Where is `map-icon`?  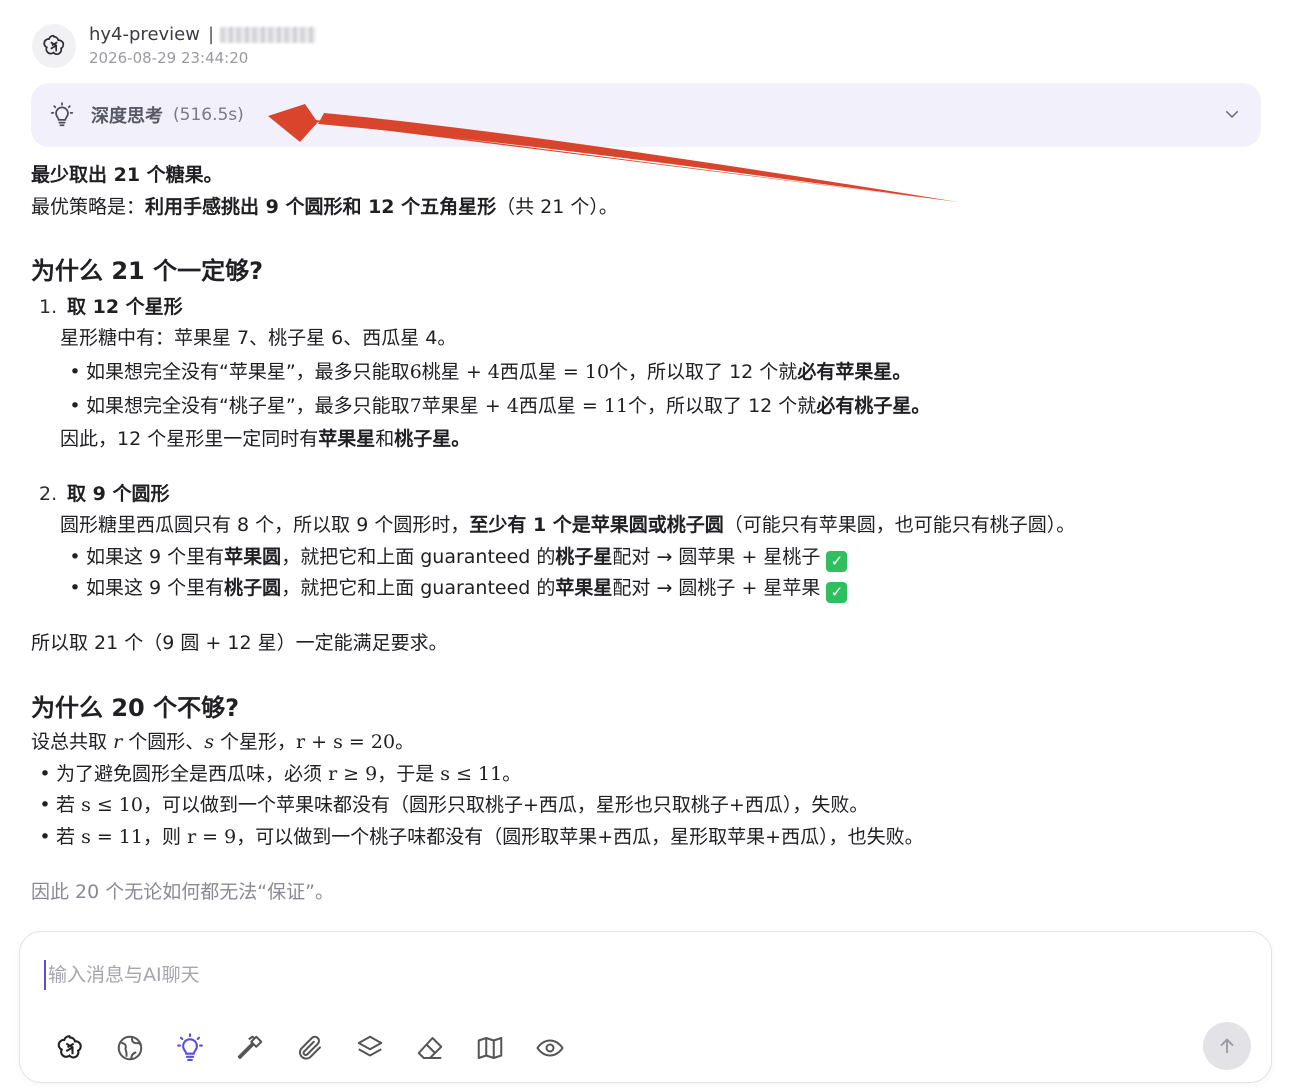 map-icon is located at coordinates (490, 1048).